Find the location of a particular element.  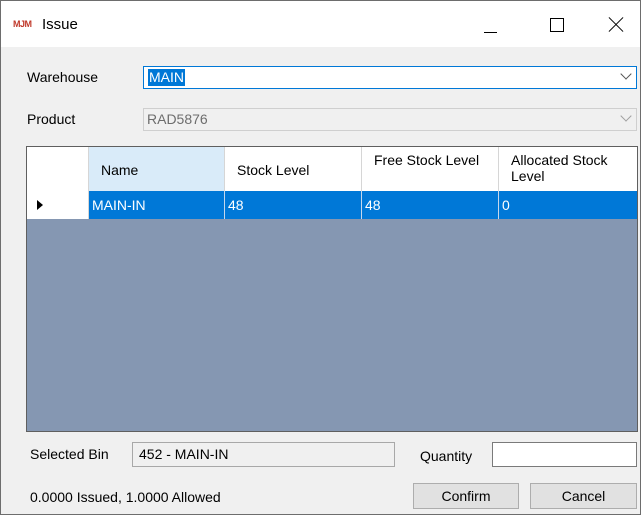

column-header-label: Free Stock Level is located at coordinates (427, 160).